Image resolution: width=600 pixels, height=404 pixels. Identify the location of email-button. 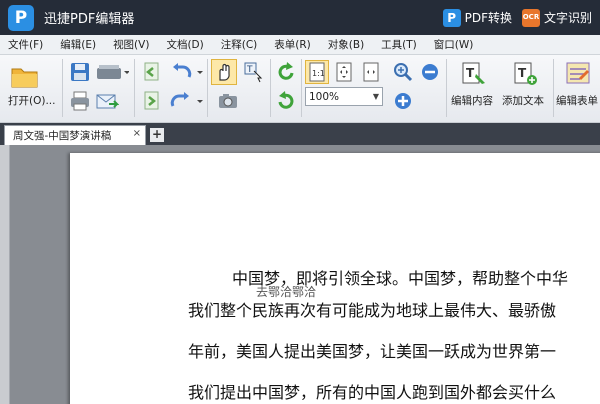
(107, 101).